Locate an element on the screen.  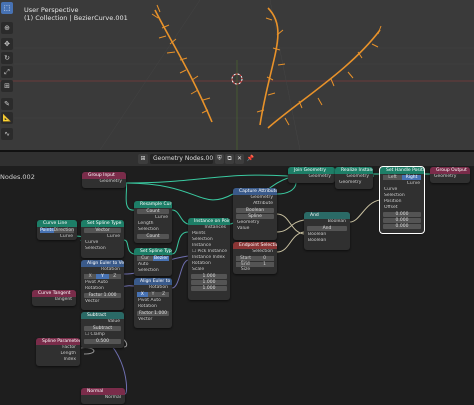
node-title: Set Spline Type is located at coordinates (102, 223).